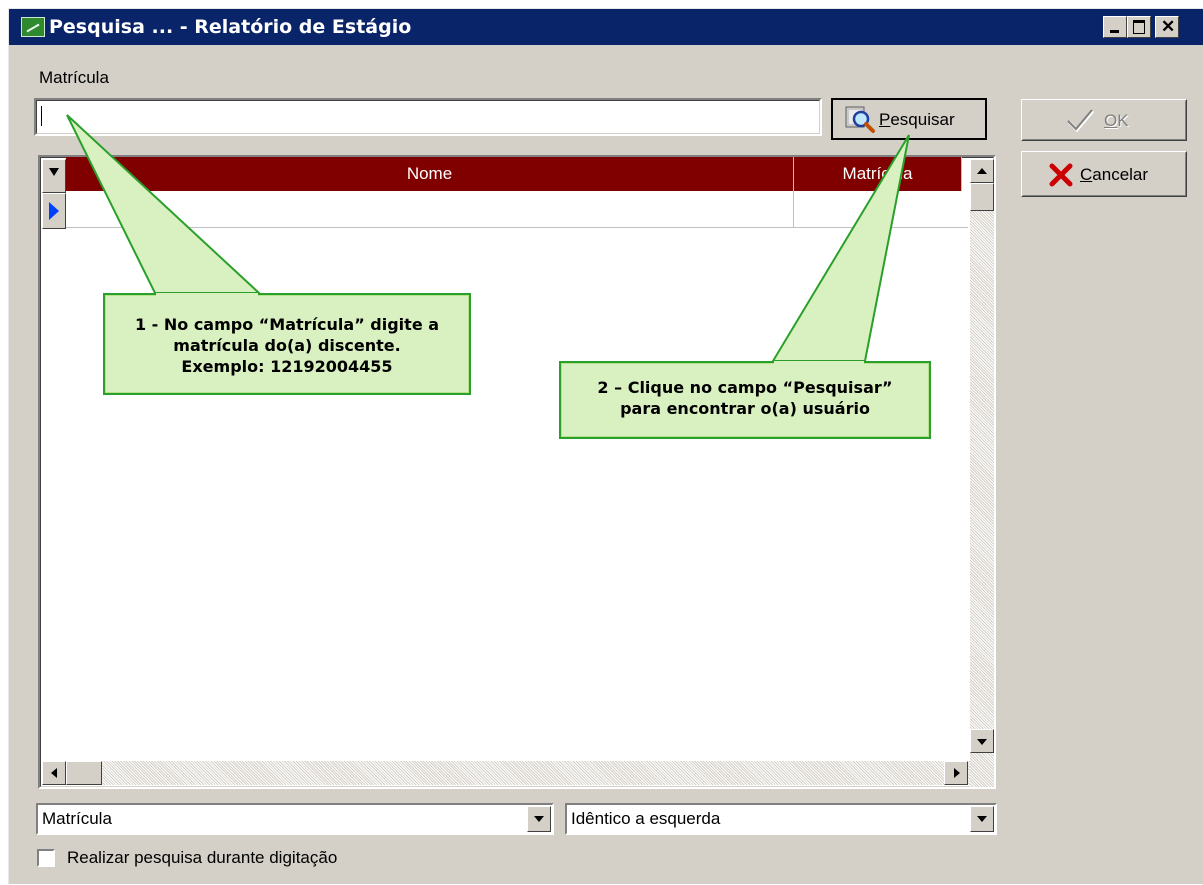 The height and width of the screenshot is (885, 1203). Describe the element at coordinates (745, 387) in the screenshot. I see `callout2-line1: 2 – Clique no campo “Pesquisar”` at that location.